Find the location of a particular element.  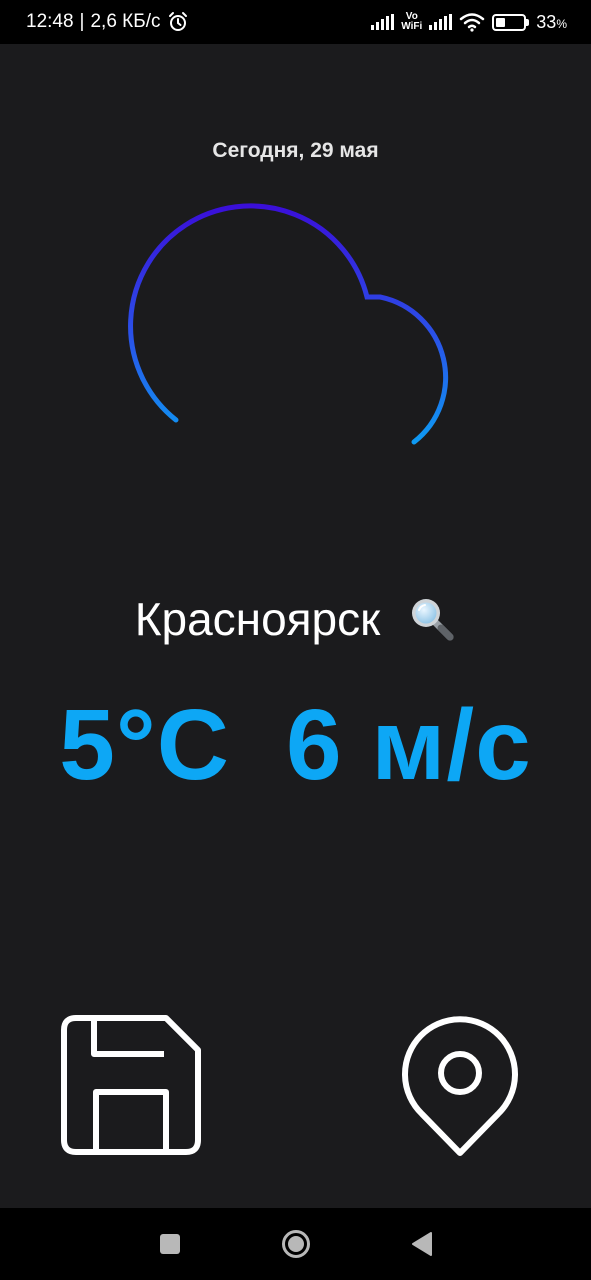

wind-speed-value: 6 м/с is located at coordinates (409, 745).